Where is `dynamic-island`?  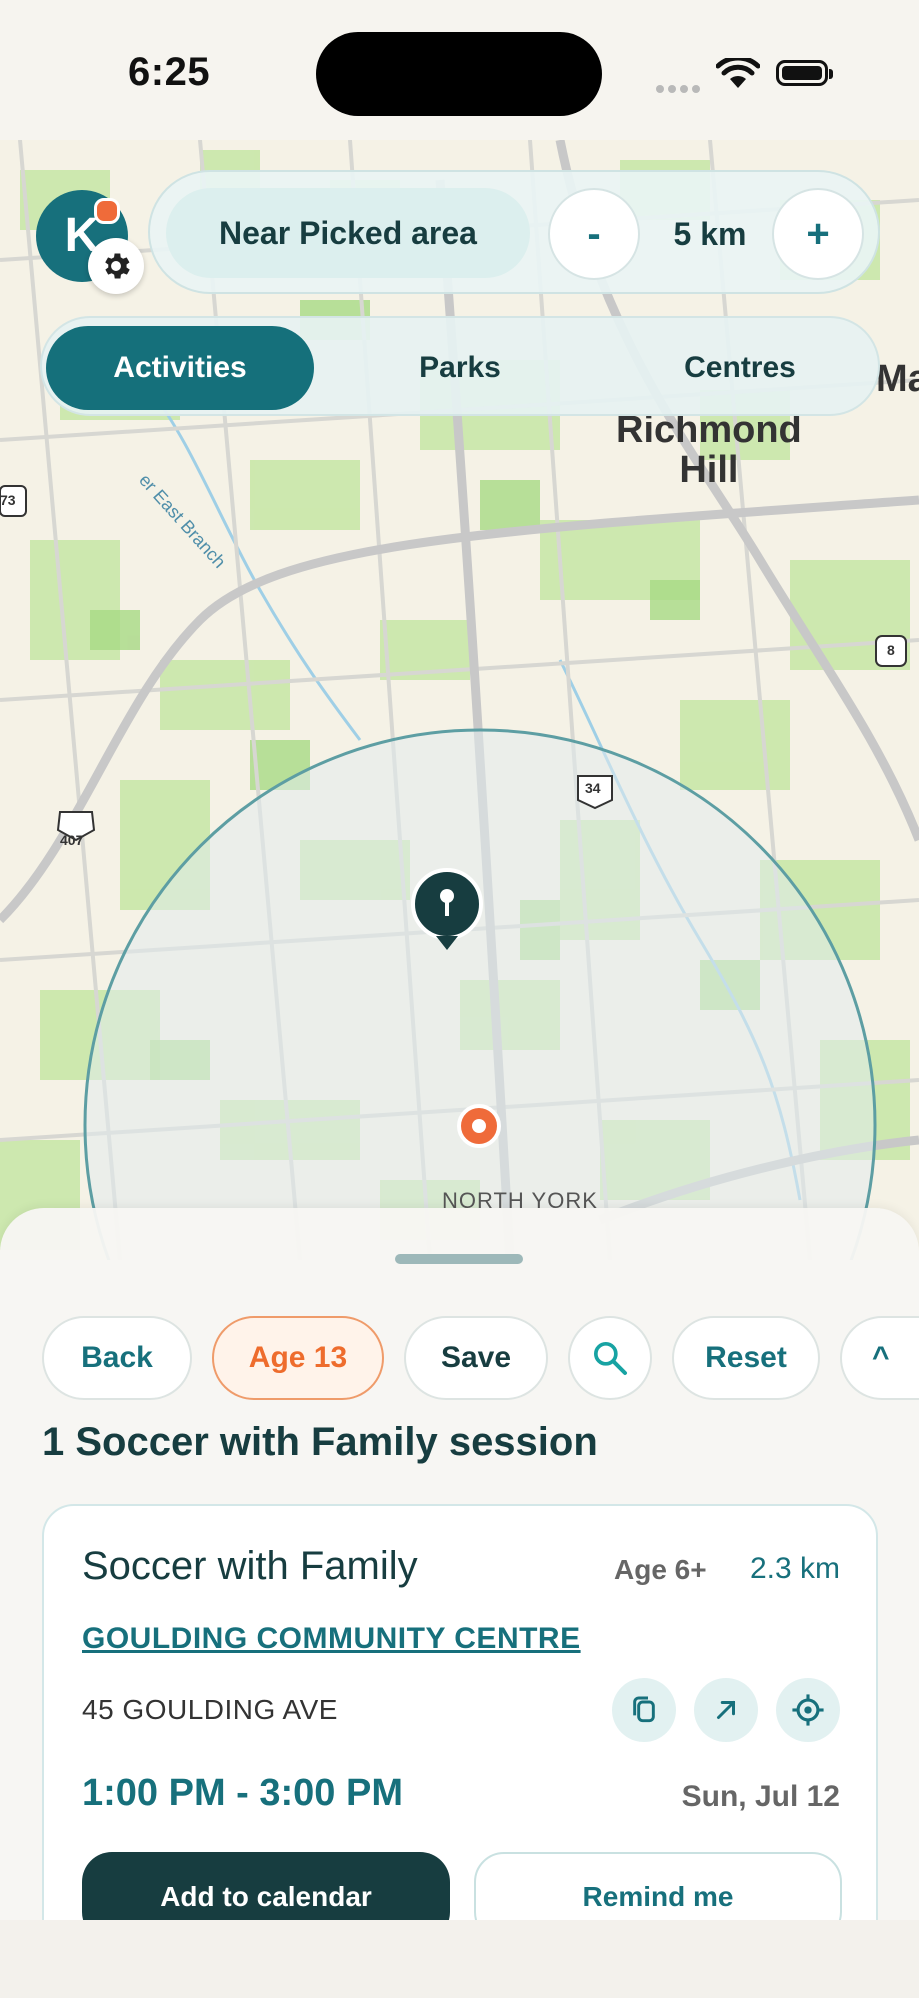 dynamic-island is located at coordinates (459, 74).